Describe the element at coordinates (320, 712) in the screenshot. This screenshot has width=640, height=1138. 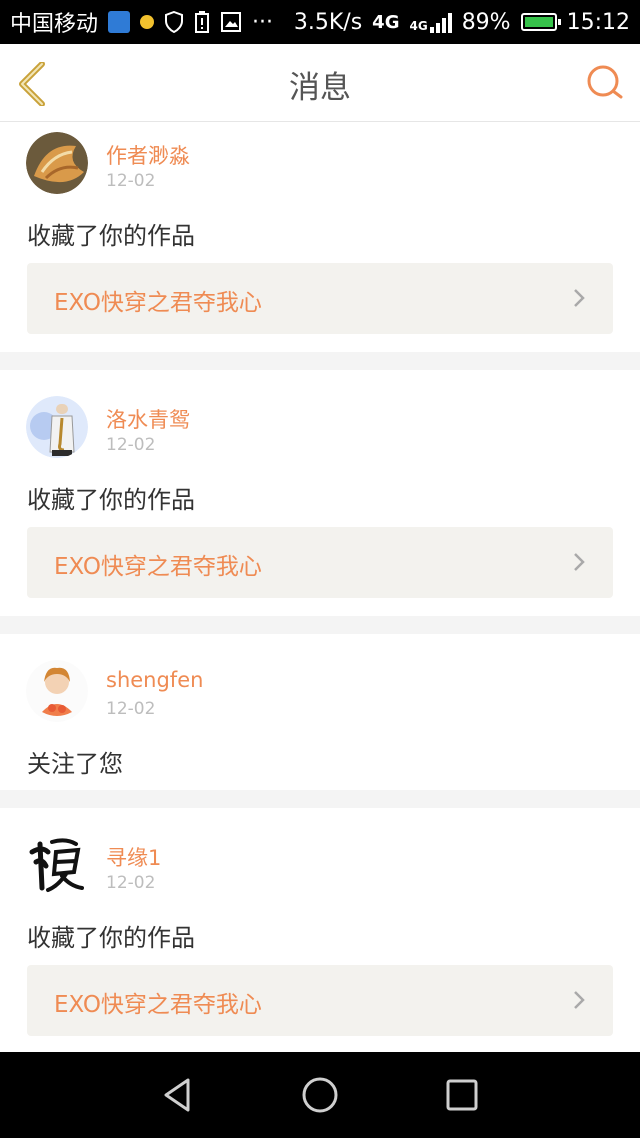
I see `message-card: shengfen 12-02 关注了您` at that location.